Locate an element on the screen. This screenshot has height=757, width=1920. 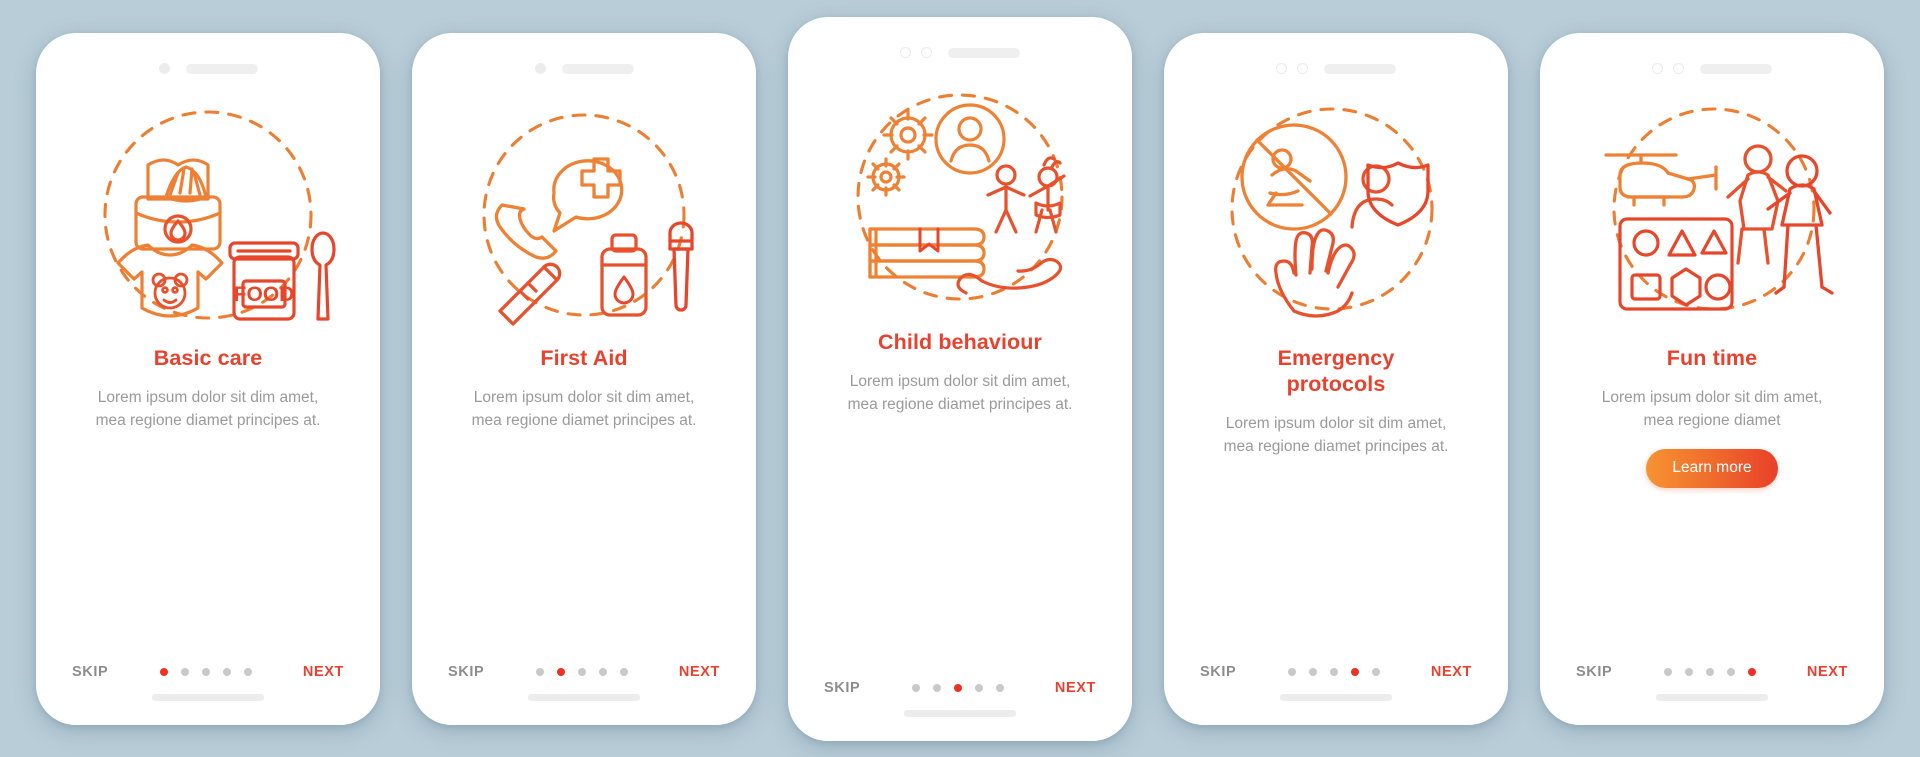
svg-text: FOOD is located at coordinates (264, 294).